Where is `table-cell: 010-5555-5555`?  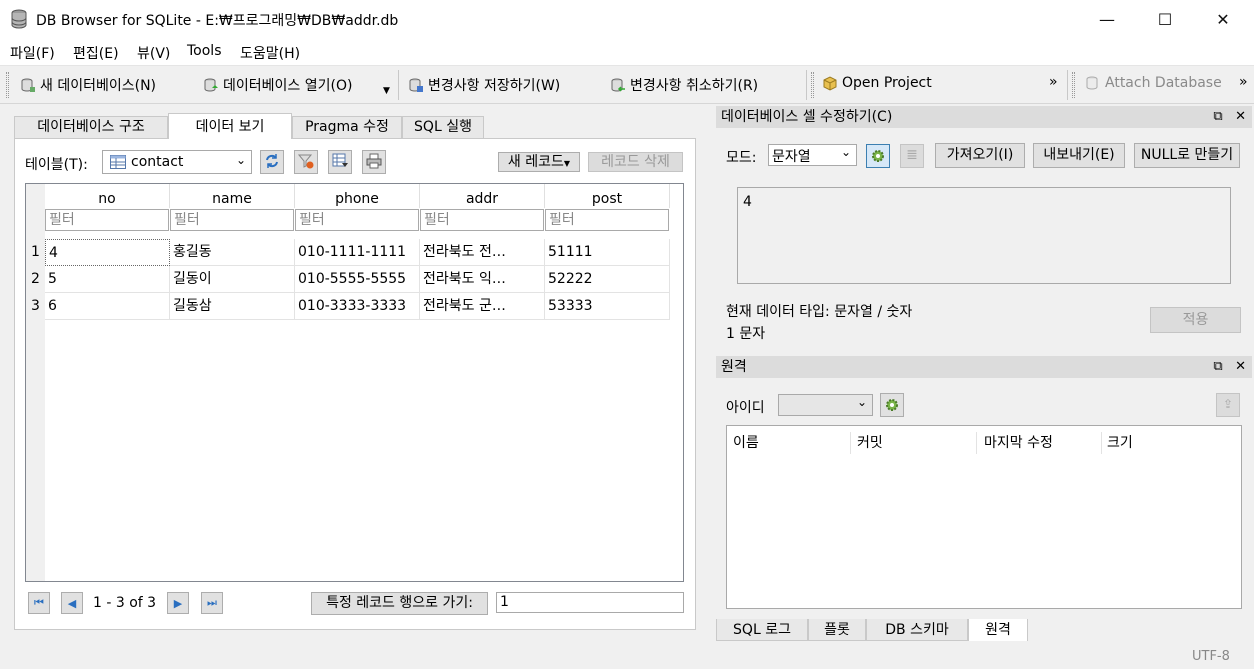 table-cell: 010-5555-5555 is located at coordinates (357, 279).